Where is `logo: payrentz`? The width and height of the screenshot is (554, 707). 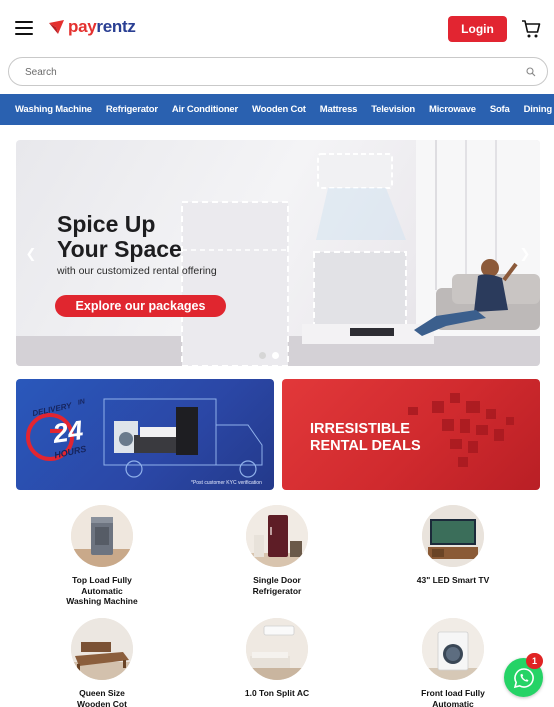
logo: payrentz is located at coordinates (92, 27).